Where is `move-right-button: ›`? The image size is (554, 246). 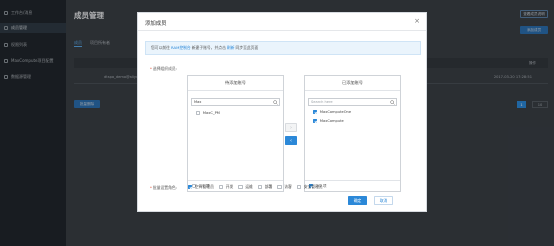 move-right-button: › is located at coordinates (291, 127).